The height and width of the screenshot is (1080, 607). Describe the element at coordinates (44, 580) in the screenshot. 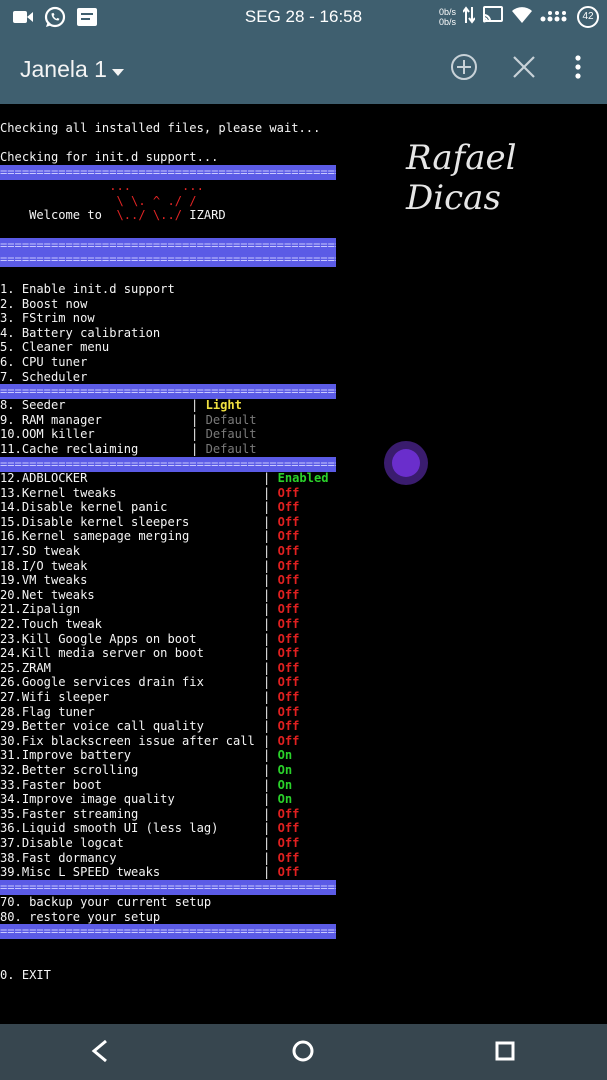

I see `menu-item-label: 19.VM tweaks` at that location.